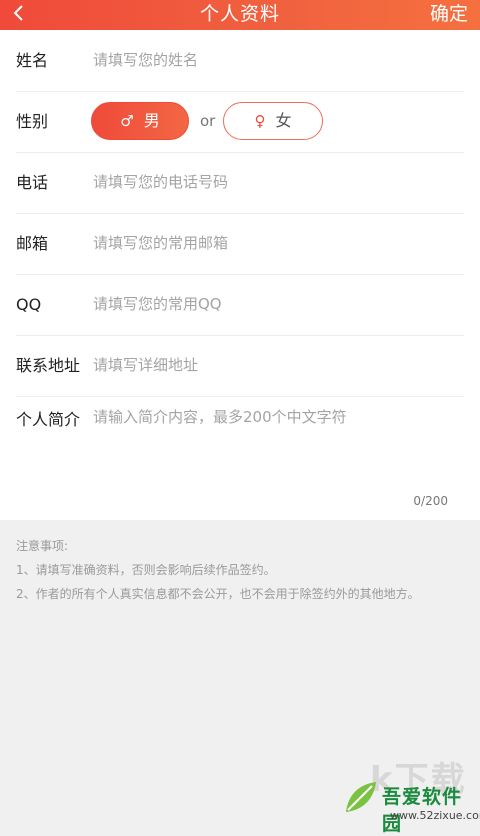 Image resolution: width=480 pixels, height=836 pixels. I want to click on phone-label: 电话, so click(32, 182).